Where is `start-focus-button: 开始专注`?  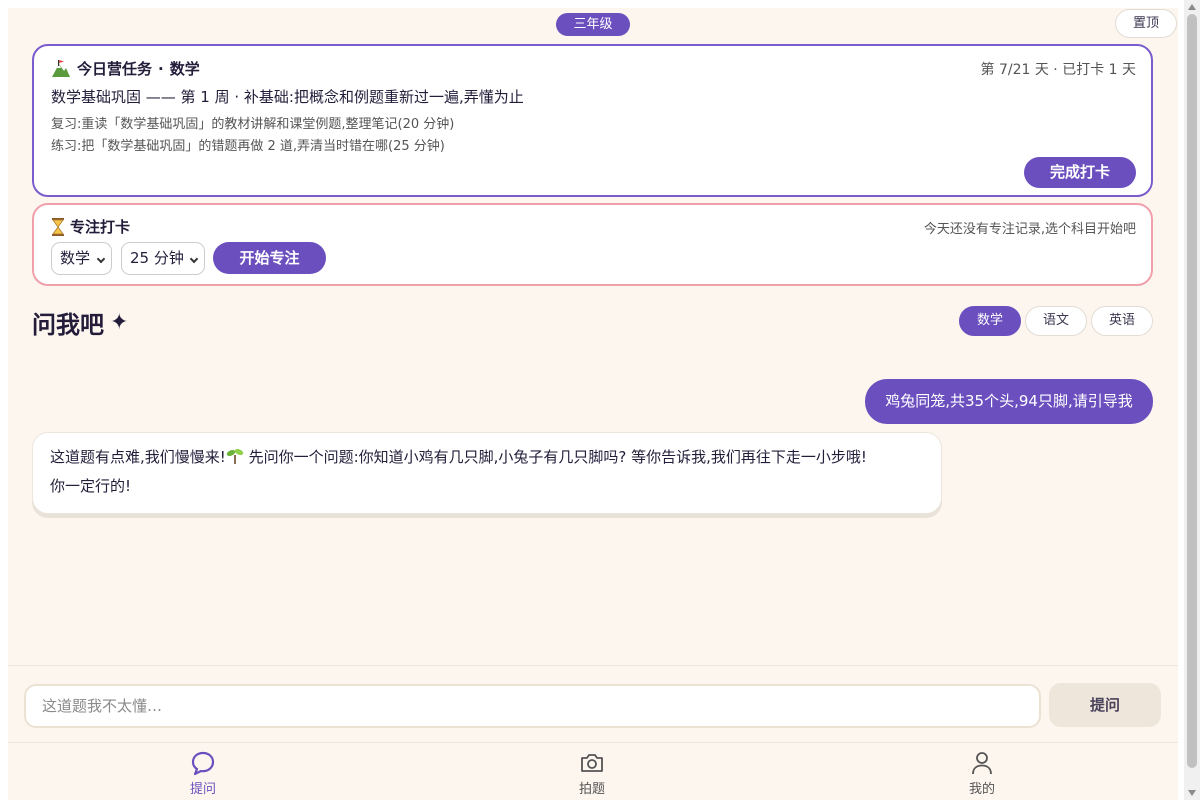 start-focus-button: 开始专注 is located at coordinates (269, 258).